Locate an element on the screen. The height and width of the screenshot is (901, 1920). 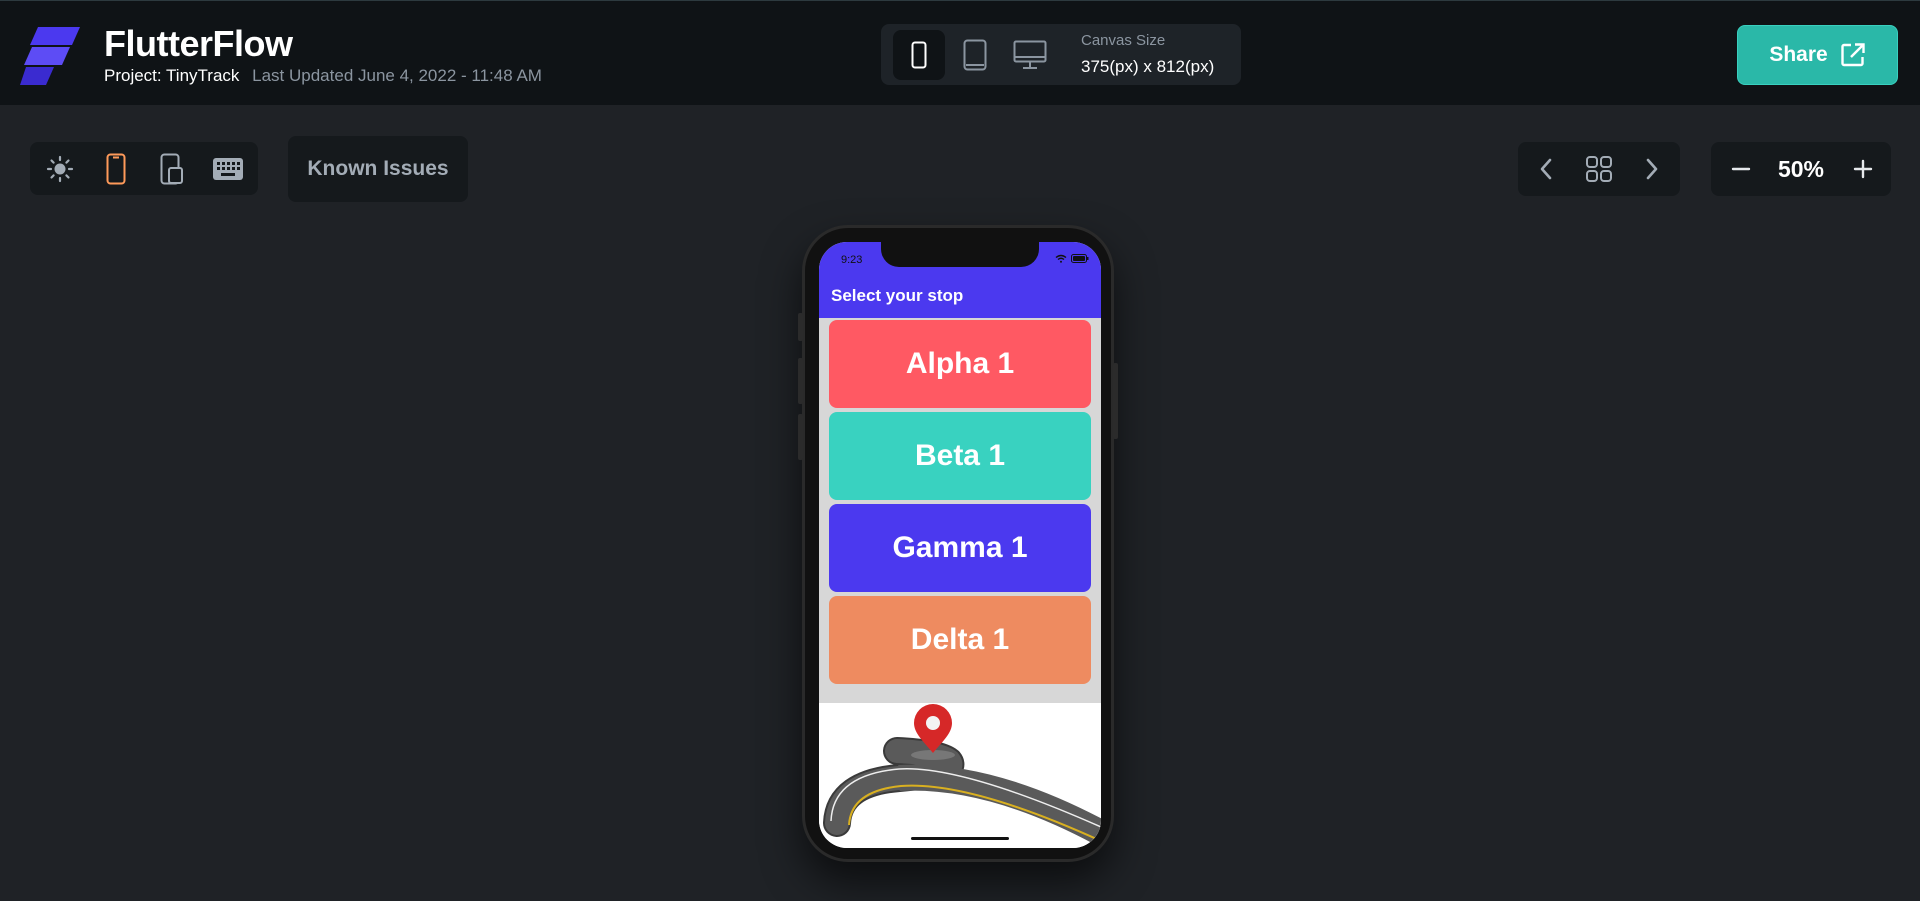
last-updated: Last Updated June 4, 2022 - 11:48 AM is located at coordinates (397, 75).